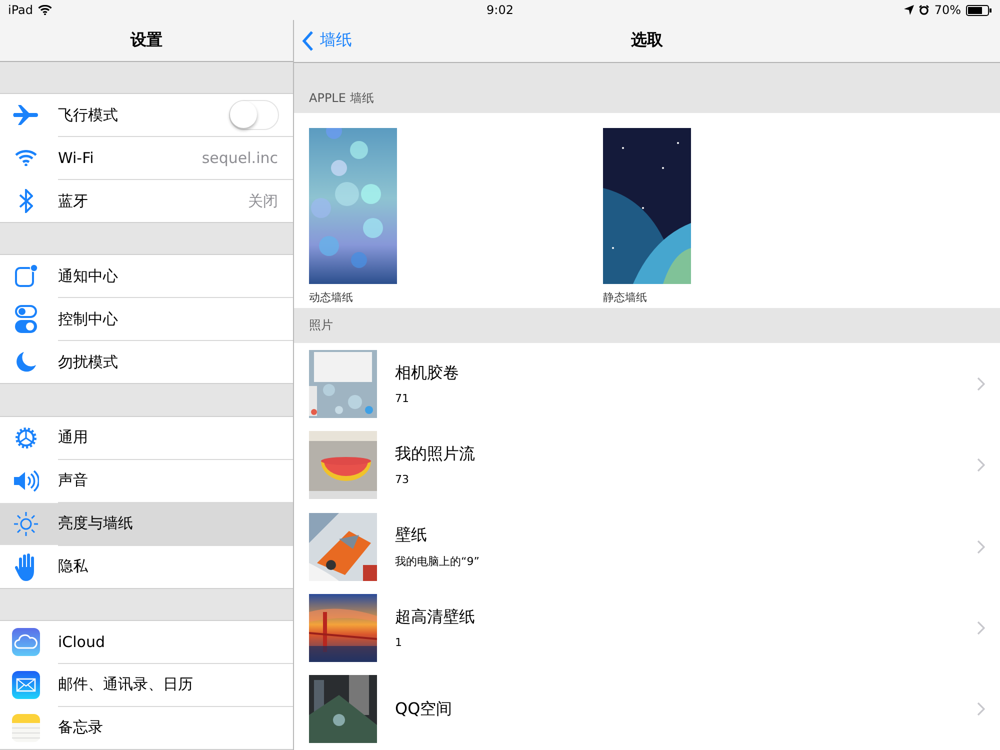 The height and width of the screenshot is (750, 1000). I want to click on section-header: 照片, so click(647, 326).